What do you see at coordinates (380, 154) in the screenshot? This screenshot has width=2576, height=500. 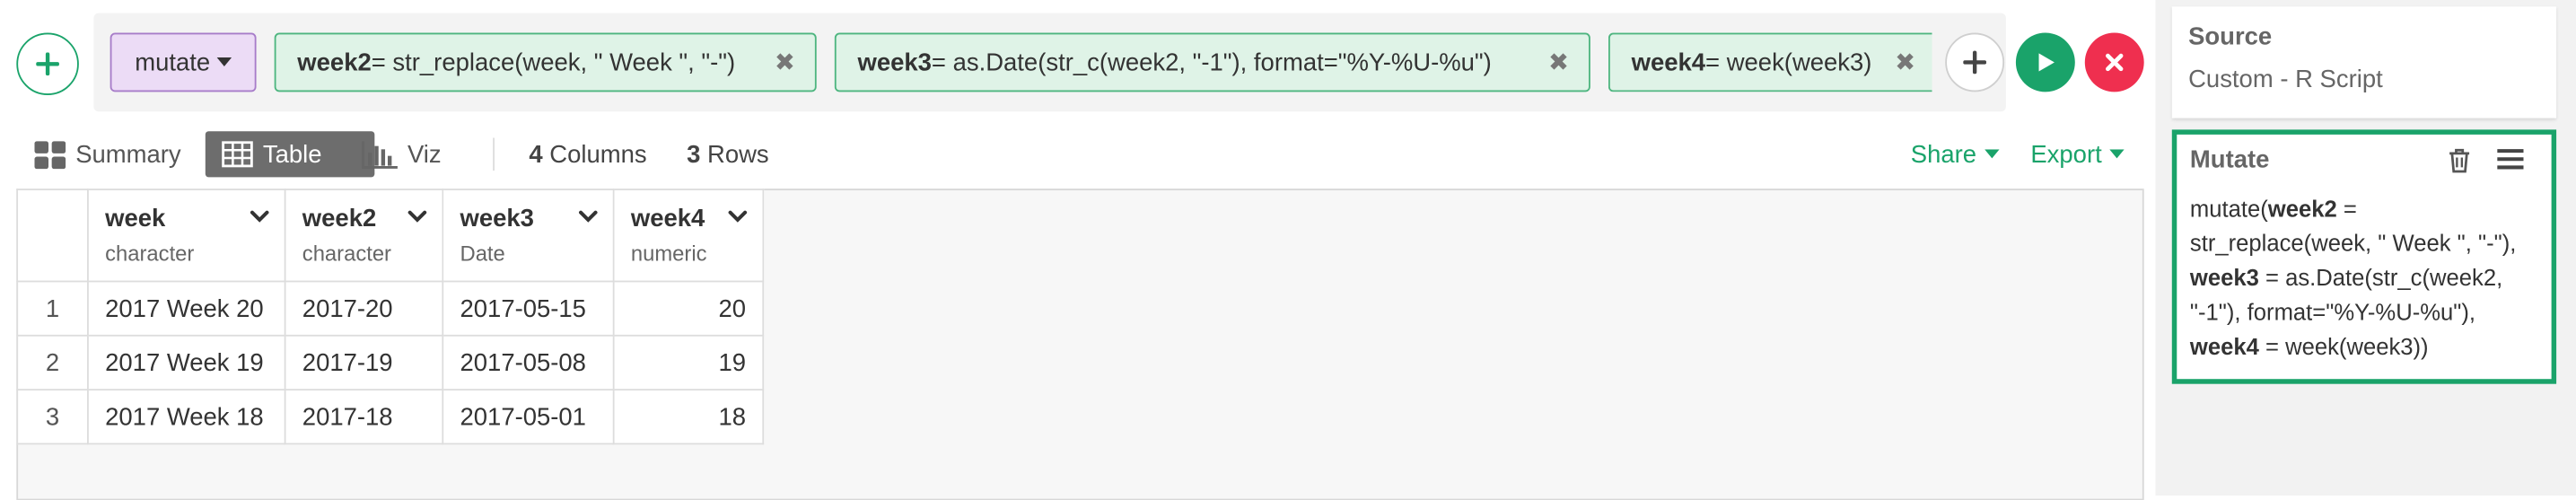 I see `bar-chart-icon` at bounding box center [380, 154].